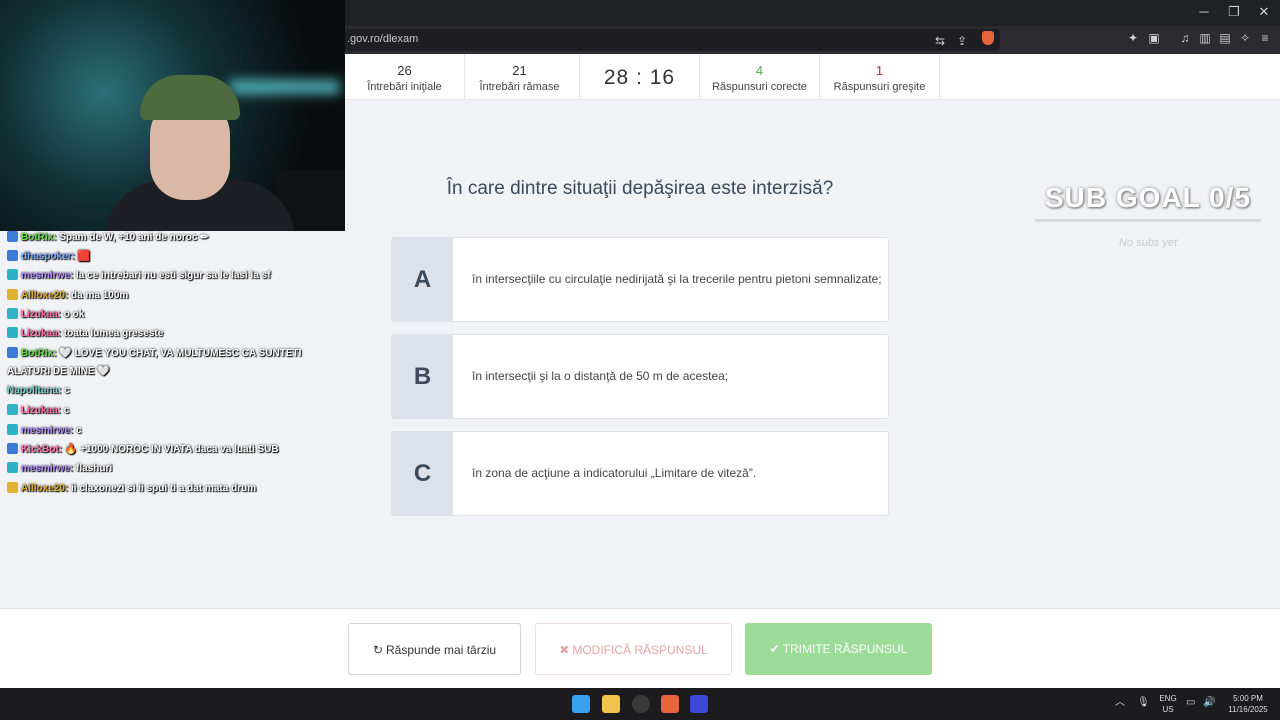  Describe the element at coordinates (699, 704) in the screenshot. I see `app-icon` at that location.